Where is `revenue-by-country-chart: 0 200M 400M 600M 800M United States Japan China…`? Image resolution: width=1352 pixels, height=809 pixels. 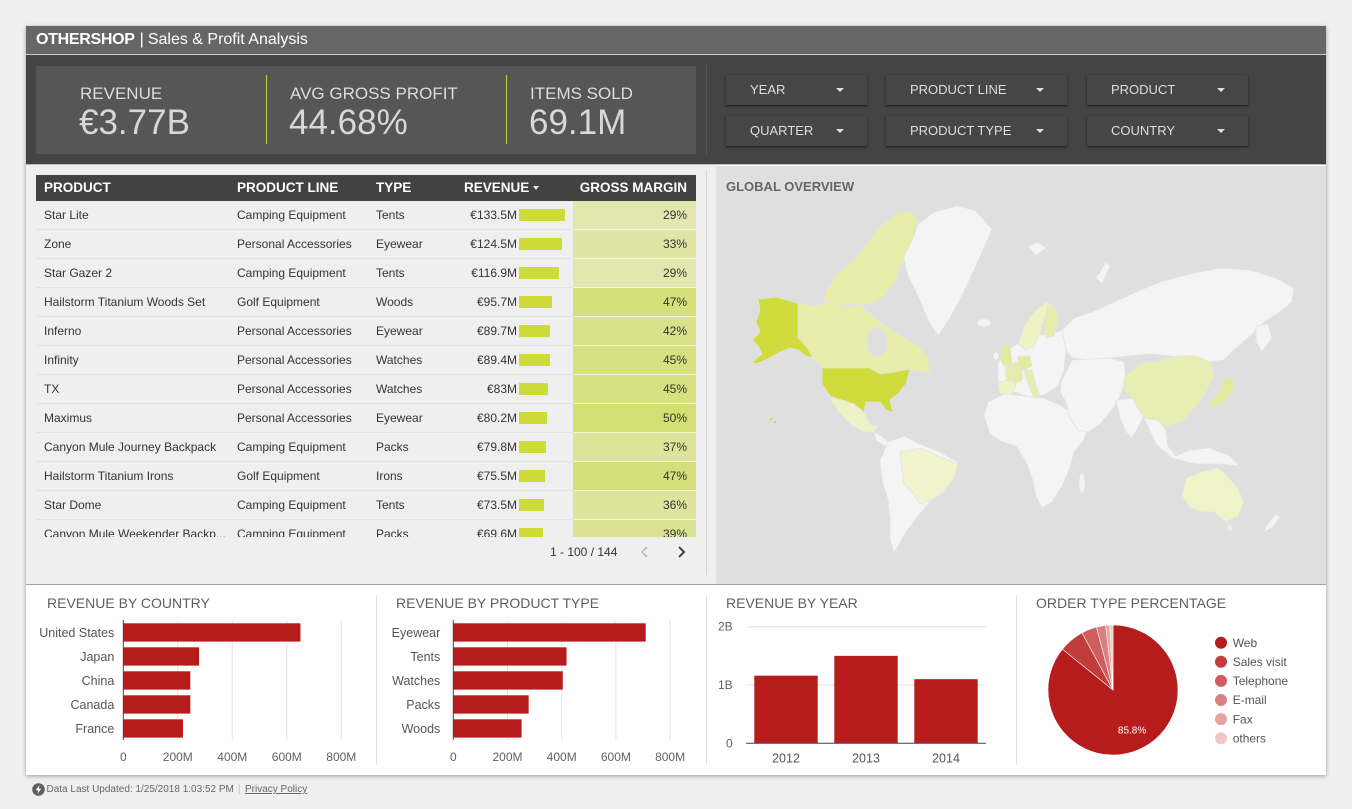
revenue-by-country-chart: 0 200M 400M 600M 800M United States Japan China… is located at coordinates (197, 692).